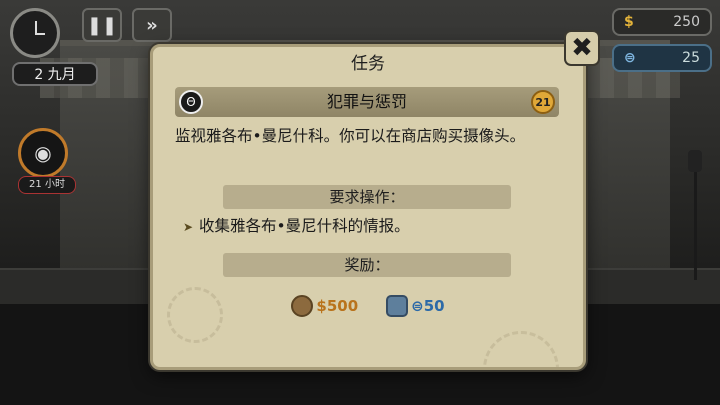 The width and height of the screenshot is (720, 405). I want to click on rewards-header: 奖励：, so click(367, 265).